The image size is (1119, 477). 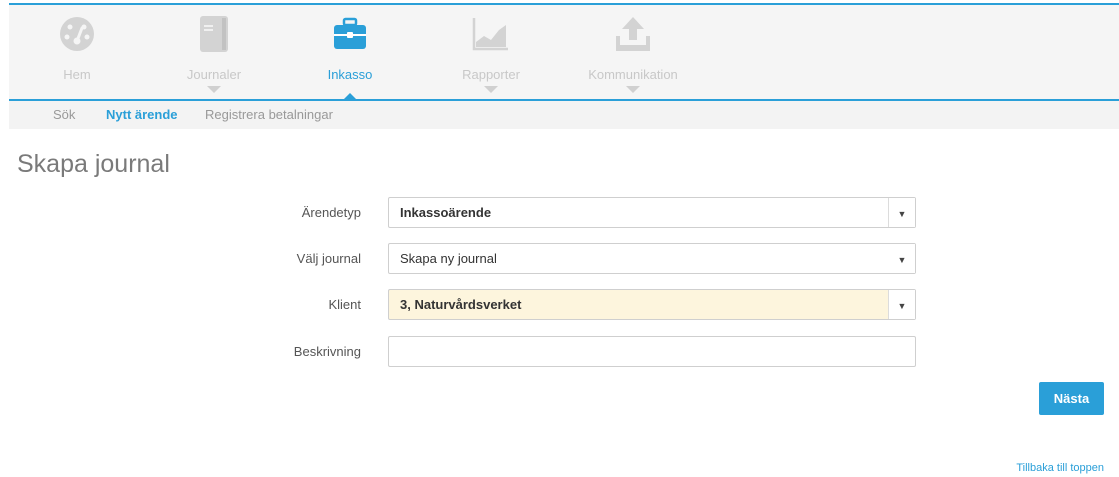 What do you see at coordinates (652, 212) in the screenshot?
I see `arendetyp-select: Inkassoärende ▼` at bounding box center [652, 212].